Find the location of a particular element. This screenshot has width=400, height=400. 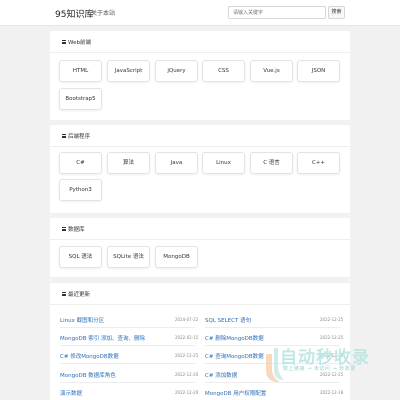

search-button: 搜索 is located at coordinates (336, 12).